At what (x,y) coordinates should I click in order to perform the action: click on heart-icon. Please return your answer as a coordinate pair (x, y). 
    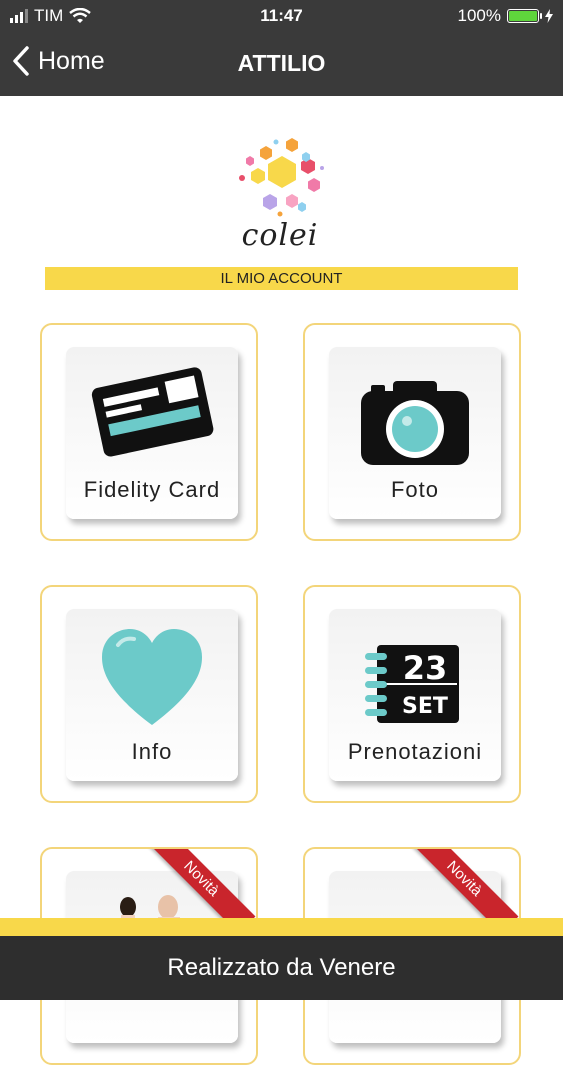
    Looking at the image, I should click on (152, 677).